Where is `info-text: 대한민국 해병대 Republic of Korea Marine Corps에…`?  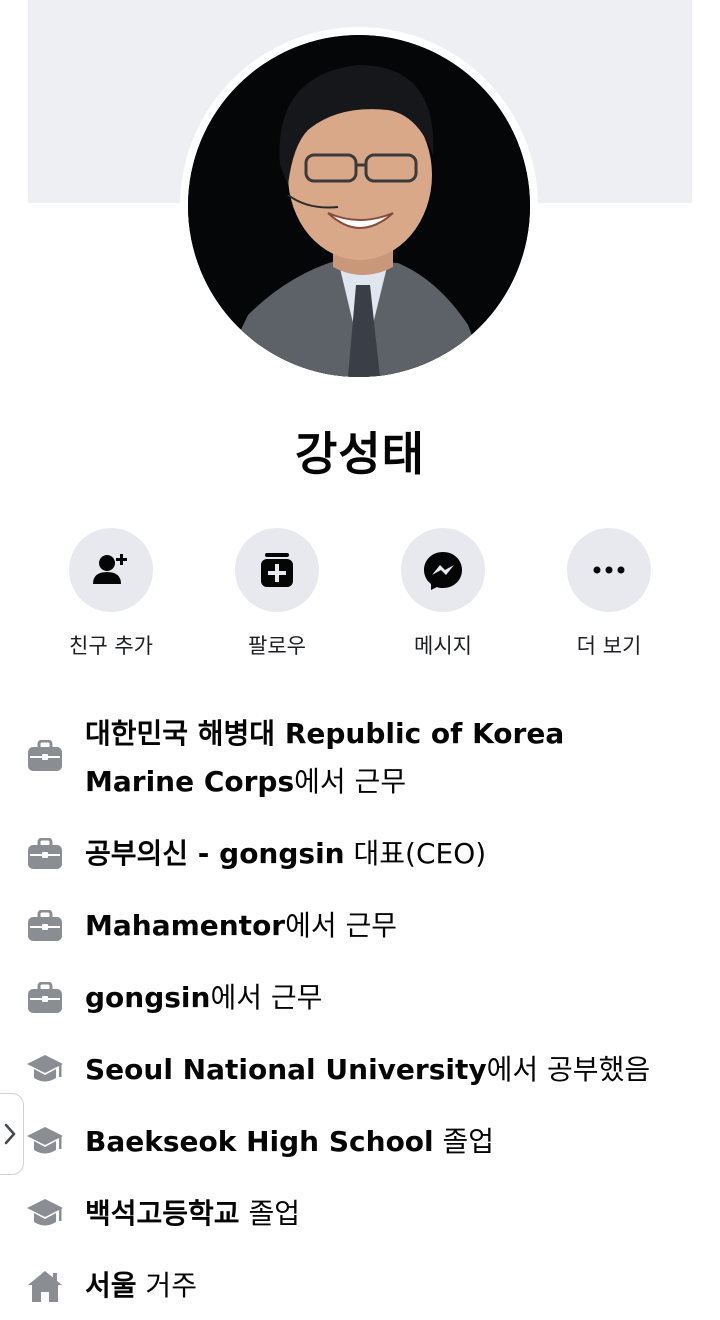
info-text: 대한민국 해병대 Republic of Korea Marine Corps에… is located at coordinates (345, 758).